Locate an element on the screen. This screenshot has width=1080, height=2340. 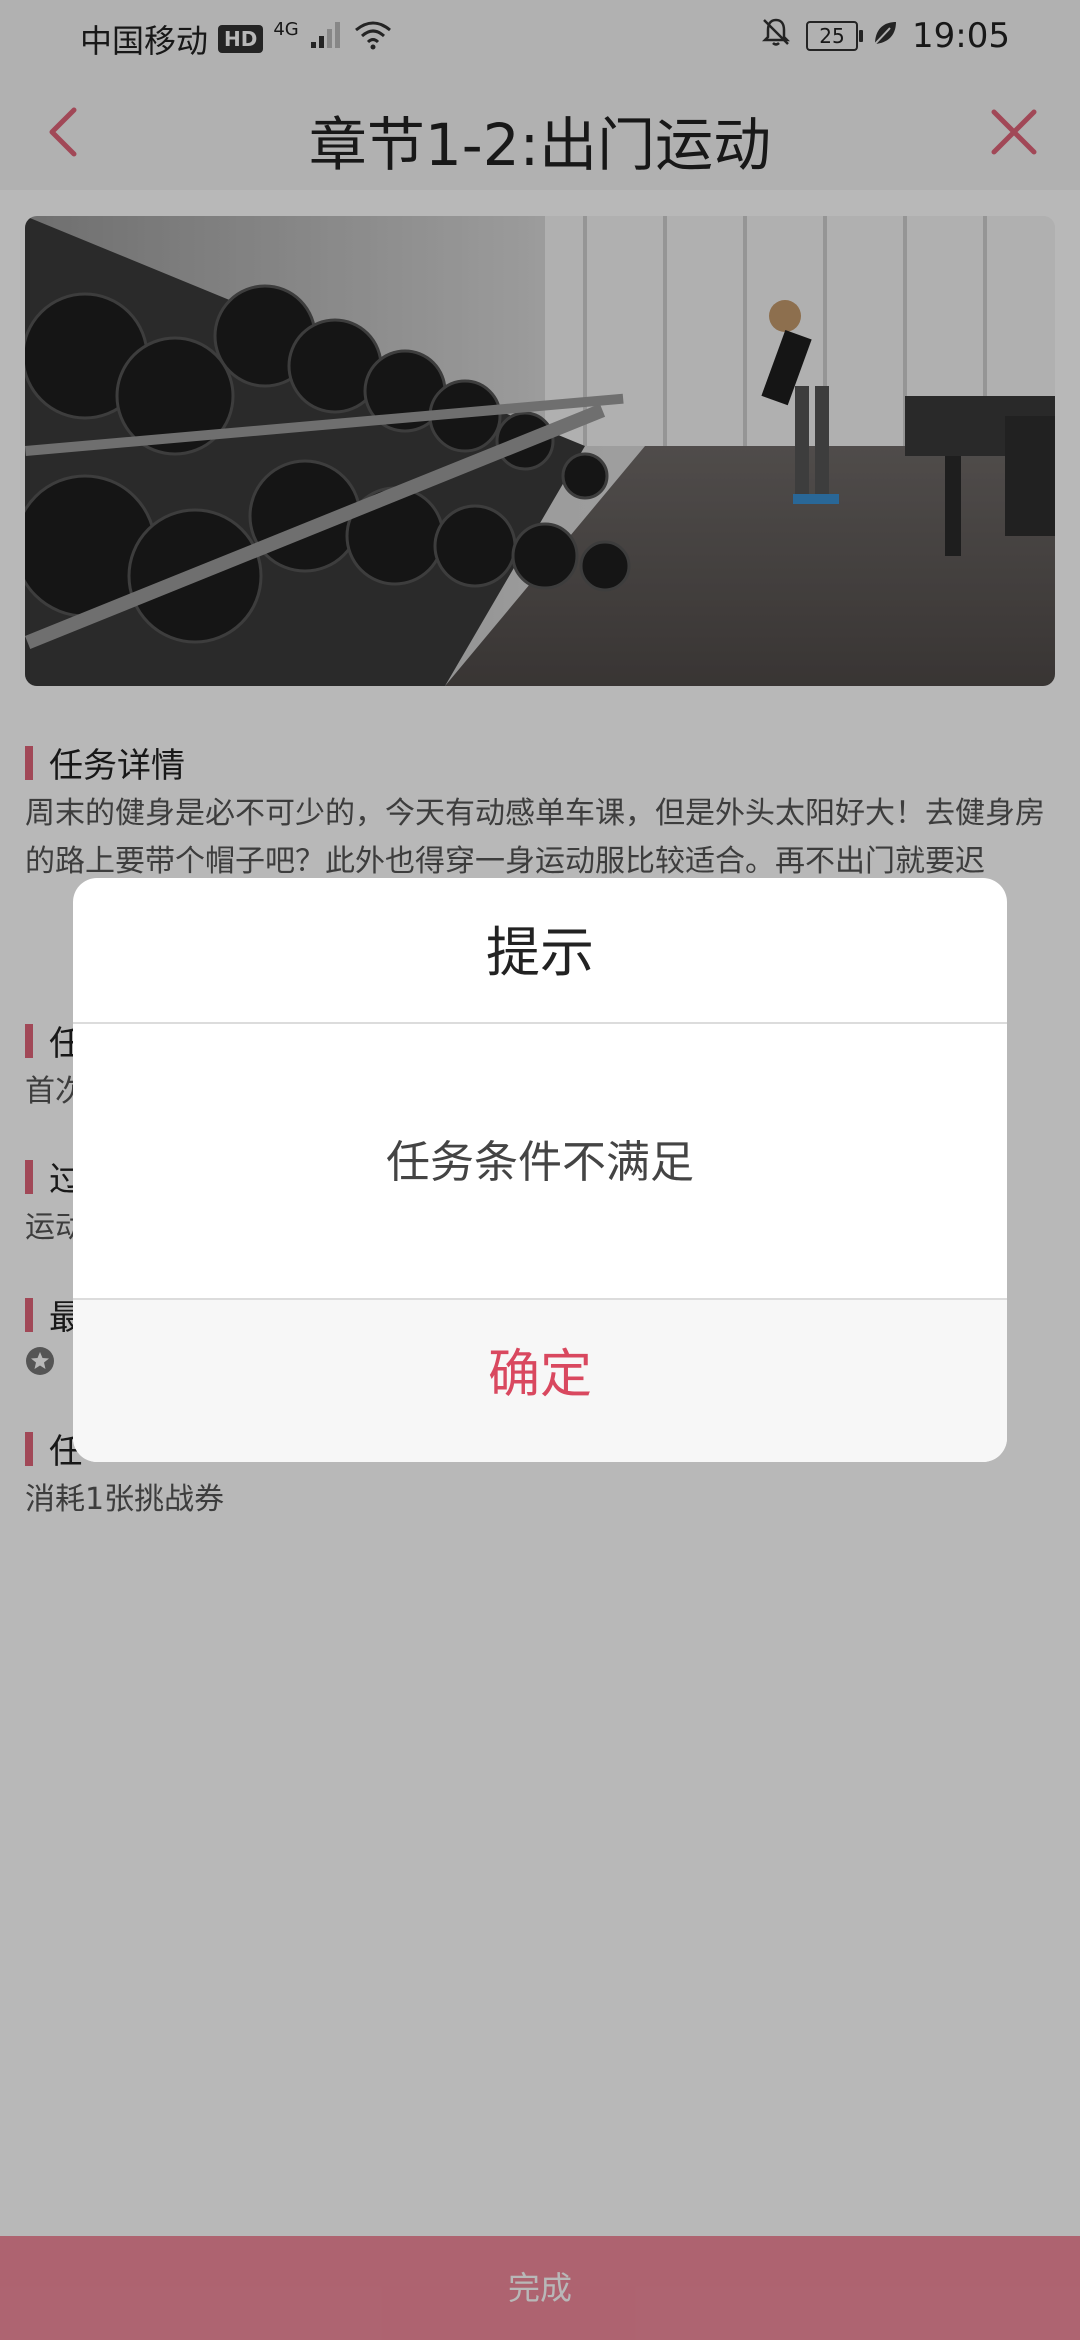
dialog-message: 任务条件不满足 is located at coordinates (540, 1162).